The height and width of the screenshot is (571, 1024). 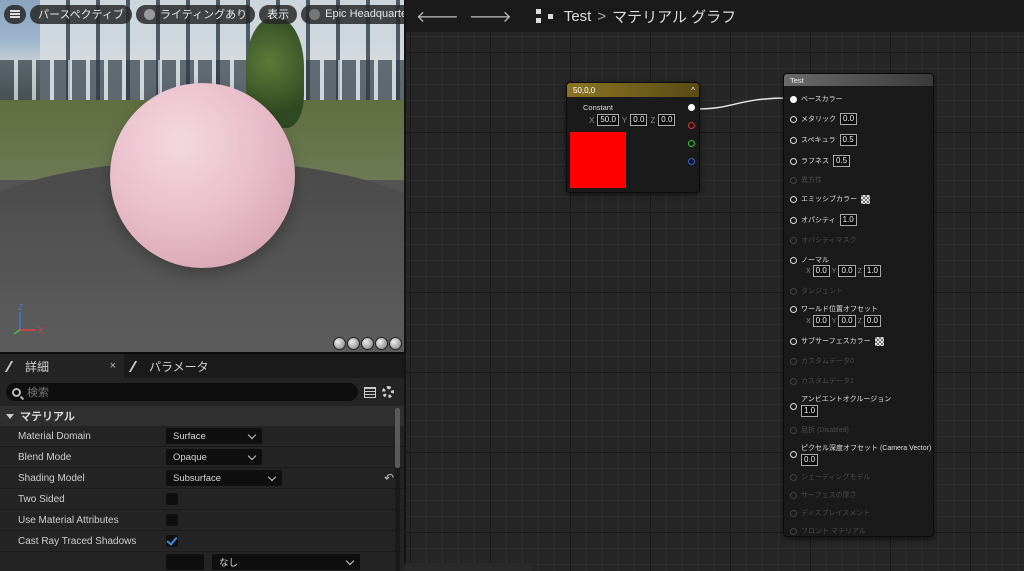 What do you see at coordinates (37, 366) in the screenshot?
I see `tab-details-label: 詳細` at bounding box center [37, 366].